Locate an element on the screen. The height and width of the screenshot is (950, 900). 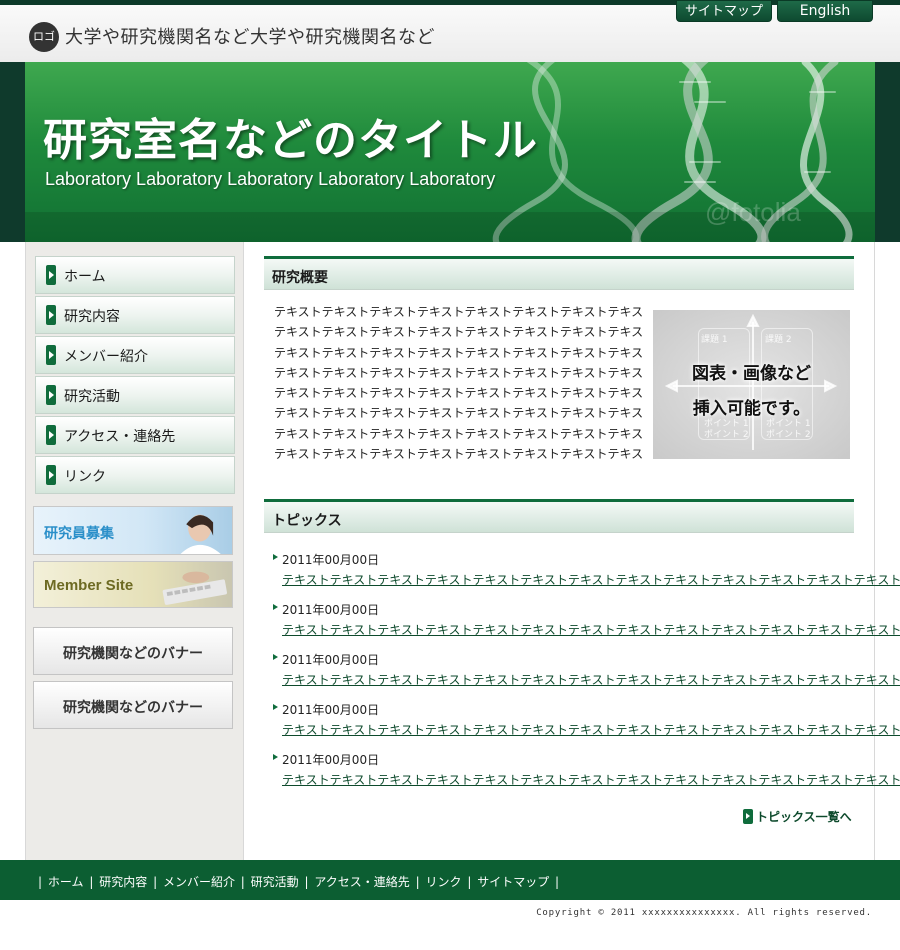
sidebar-item-label: 研究内容 is located at coordinates (92, 317).